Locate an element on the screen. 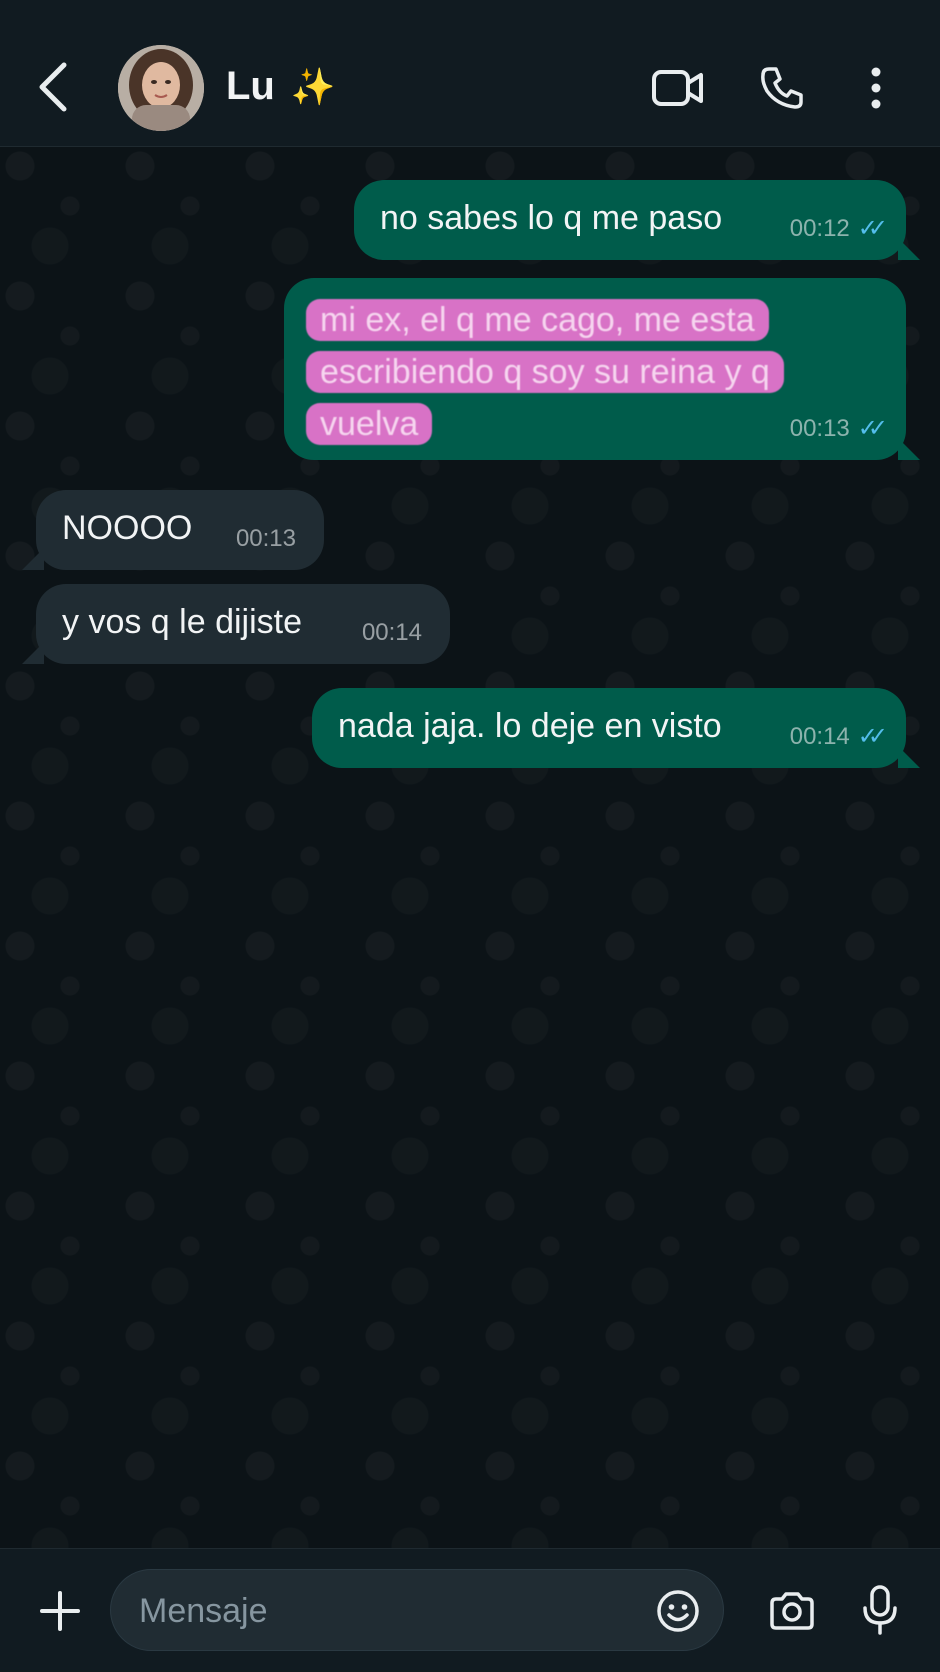 Image resolution: width=940 pixels, height=1672 pixels. chevron-left-icon is located at coordinates (53, 87).